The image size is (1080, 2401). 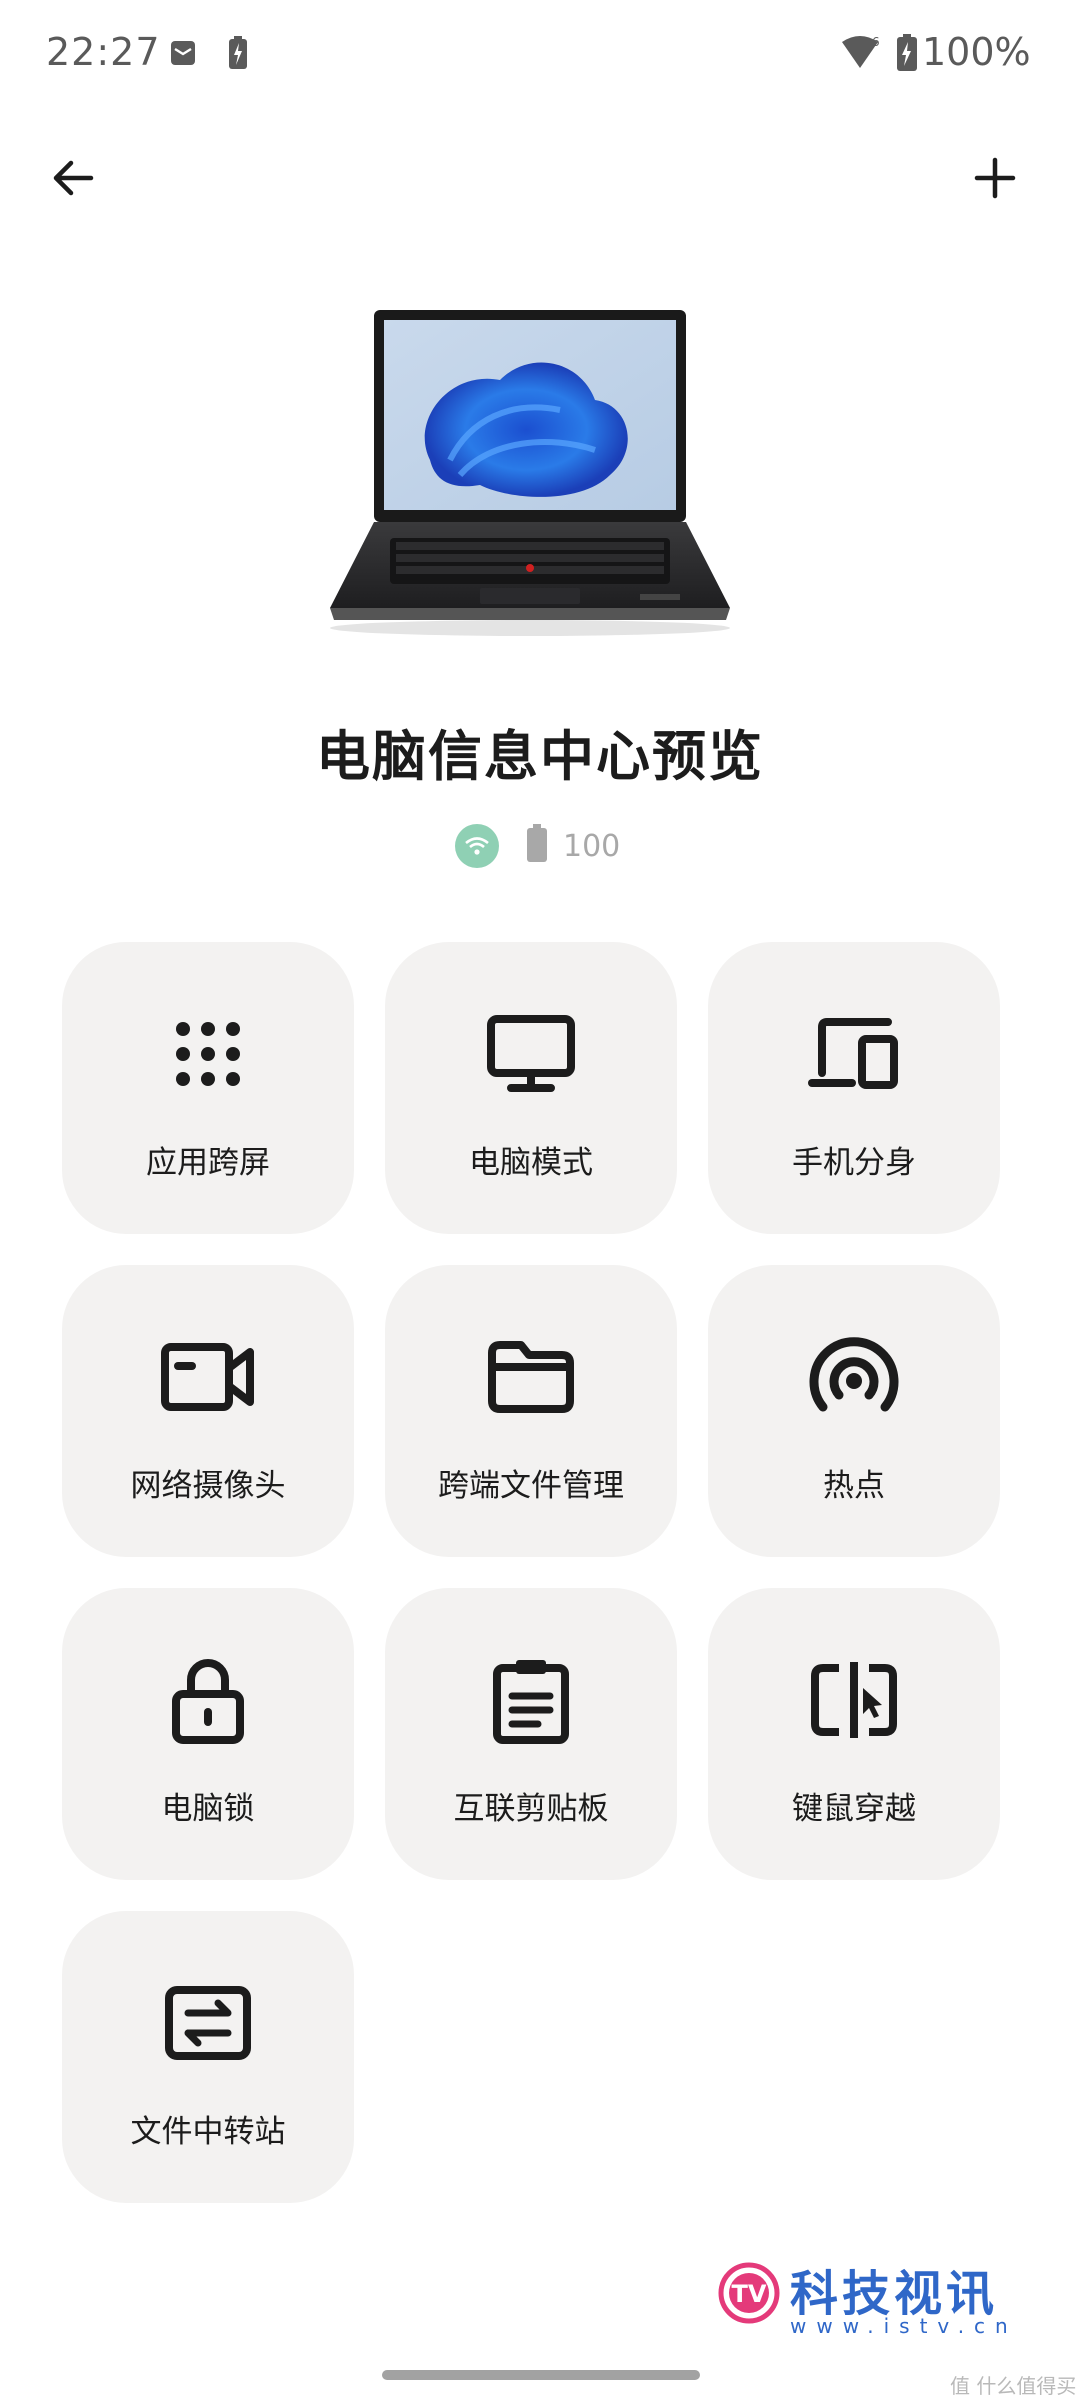 I want to click on feature-label: 文件中转站, so click(x=208, y=2132).